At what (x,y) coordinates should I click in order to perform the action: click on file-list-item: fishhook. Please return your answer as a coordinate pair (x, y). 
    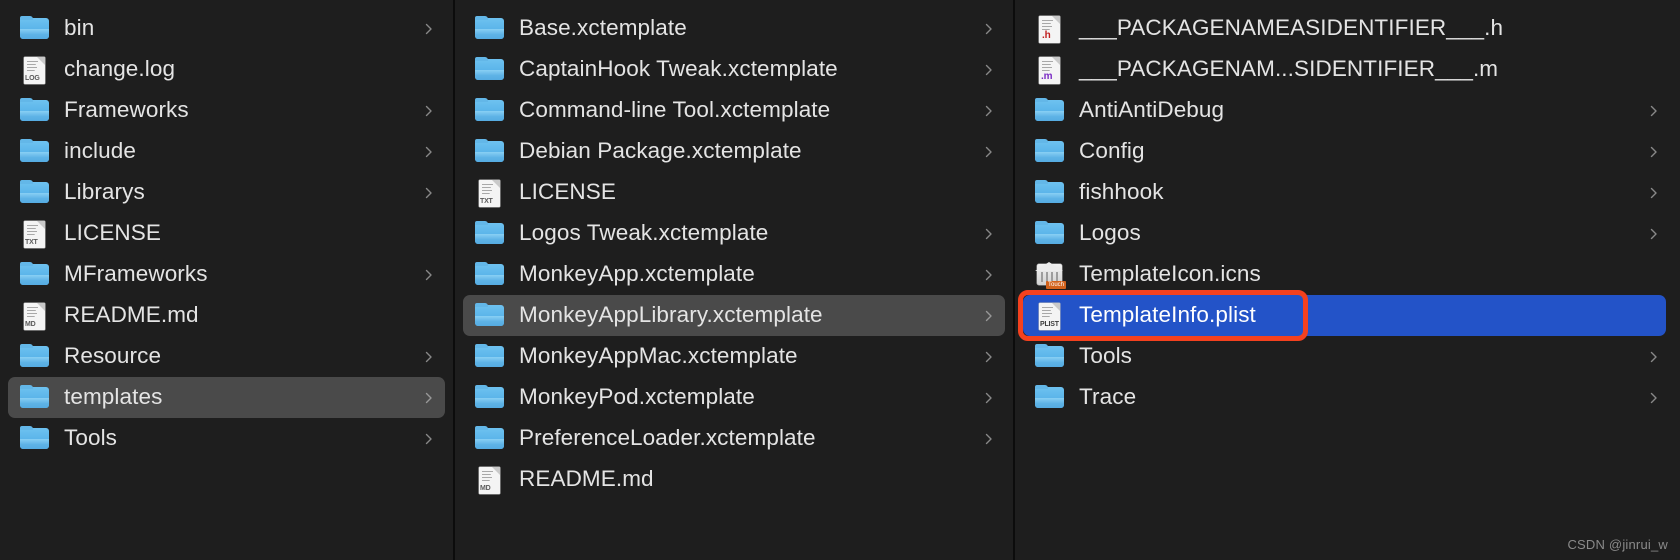
    Looking at the image, I should click on (1346, 192).